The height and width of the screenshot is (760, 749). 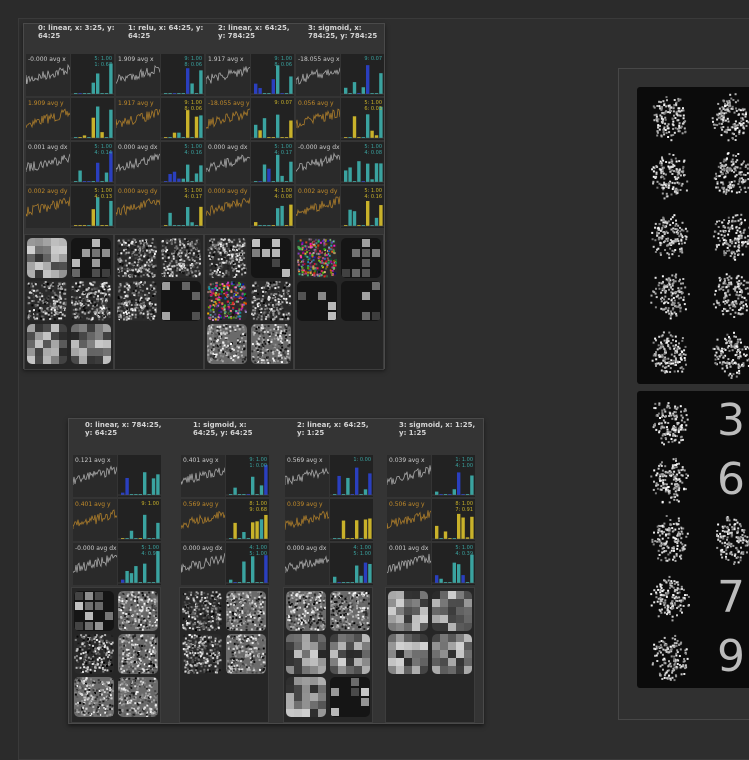 What do you see at coordinates (136, 59) in the screenshot?
I see `stat-value-label: 1.909 avg x` at bounding box center [136, 59].